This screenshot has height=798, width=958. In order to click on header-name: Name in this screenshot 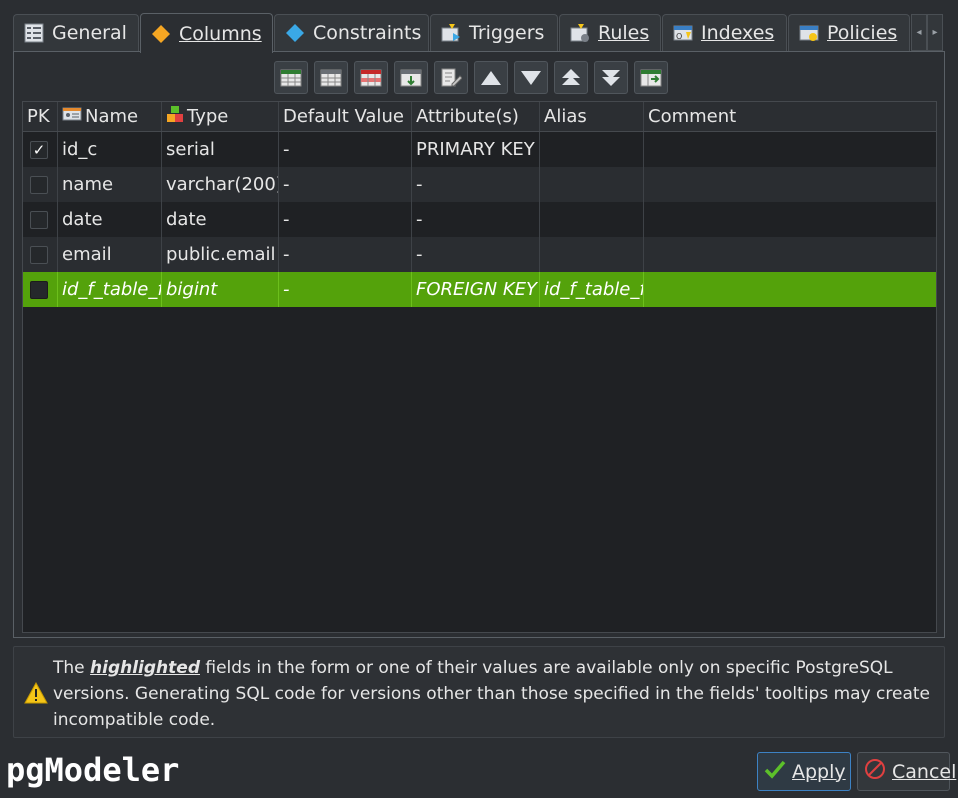, I will do `click(110, 116)`.